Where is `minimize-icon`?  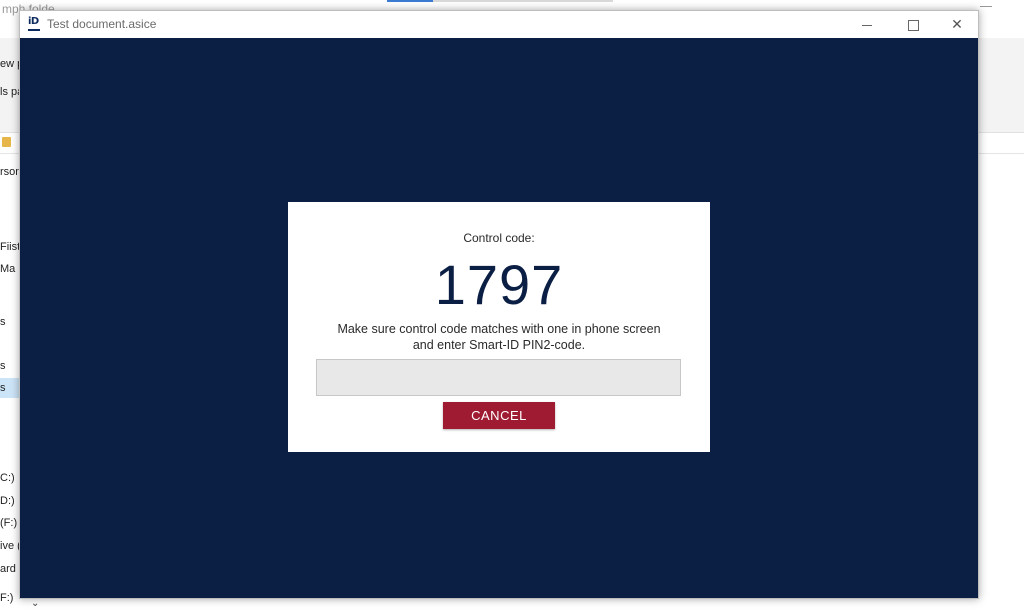 minimize-icon is located at coordinates (867, 25).